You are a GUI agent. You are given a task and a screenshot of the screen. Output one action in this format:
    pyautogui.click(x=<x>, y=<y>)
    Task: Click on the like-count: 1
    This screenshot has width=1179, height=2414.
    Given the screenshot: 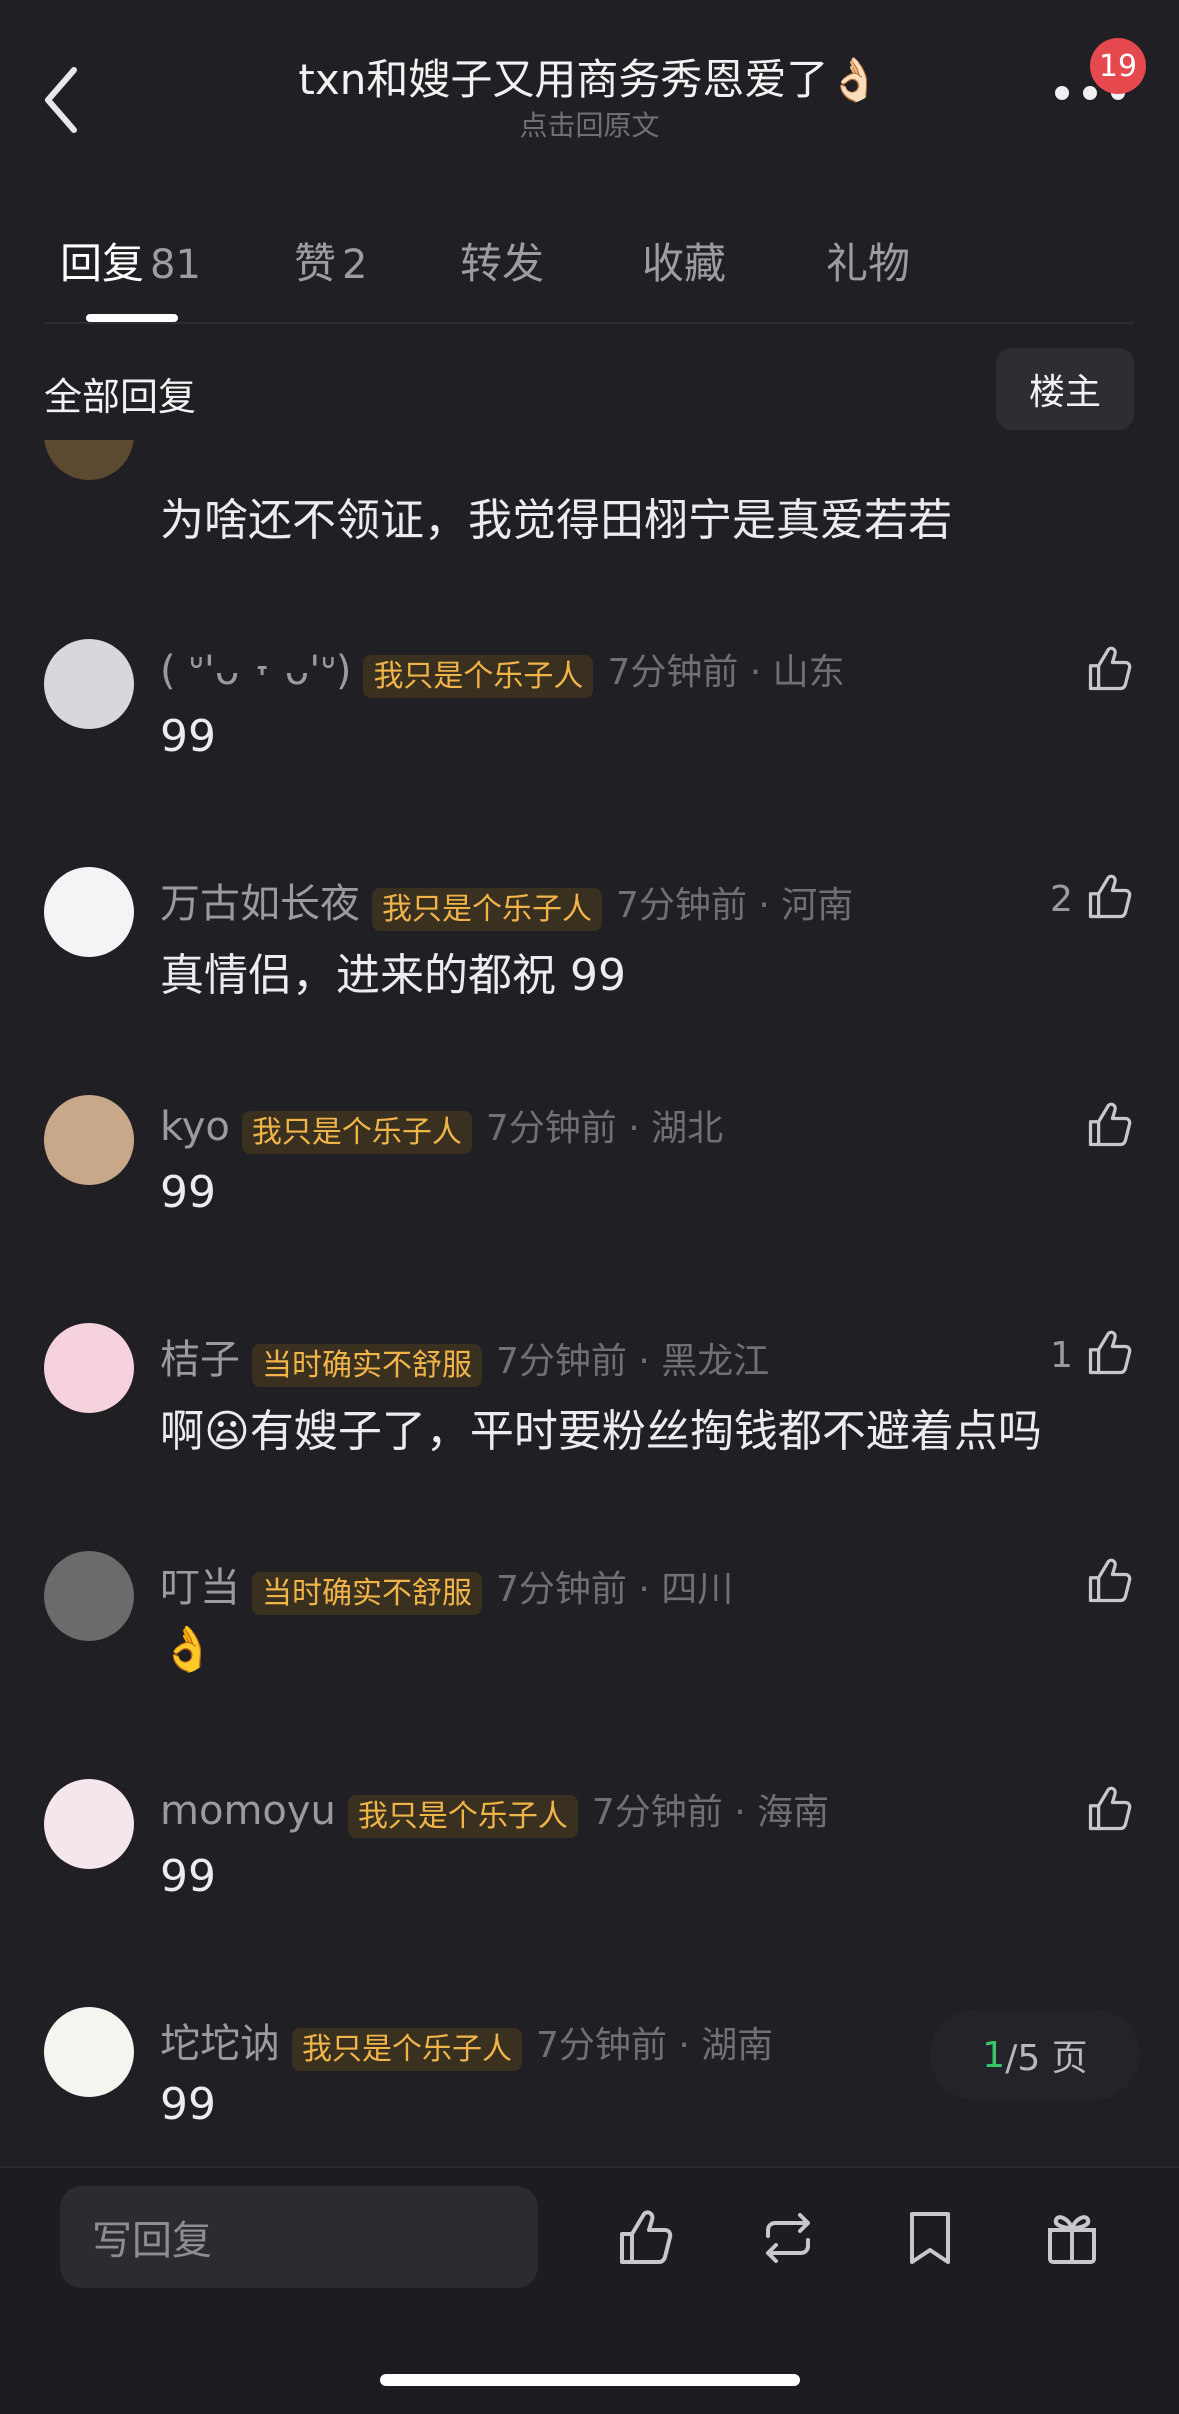 What is the action you would take?
    pyautogui.click(x=1061, y=1355)
    